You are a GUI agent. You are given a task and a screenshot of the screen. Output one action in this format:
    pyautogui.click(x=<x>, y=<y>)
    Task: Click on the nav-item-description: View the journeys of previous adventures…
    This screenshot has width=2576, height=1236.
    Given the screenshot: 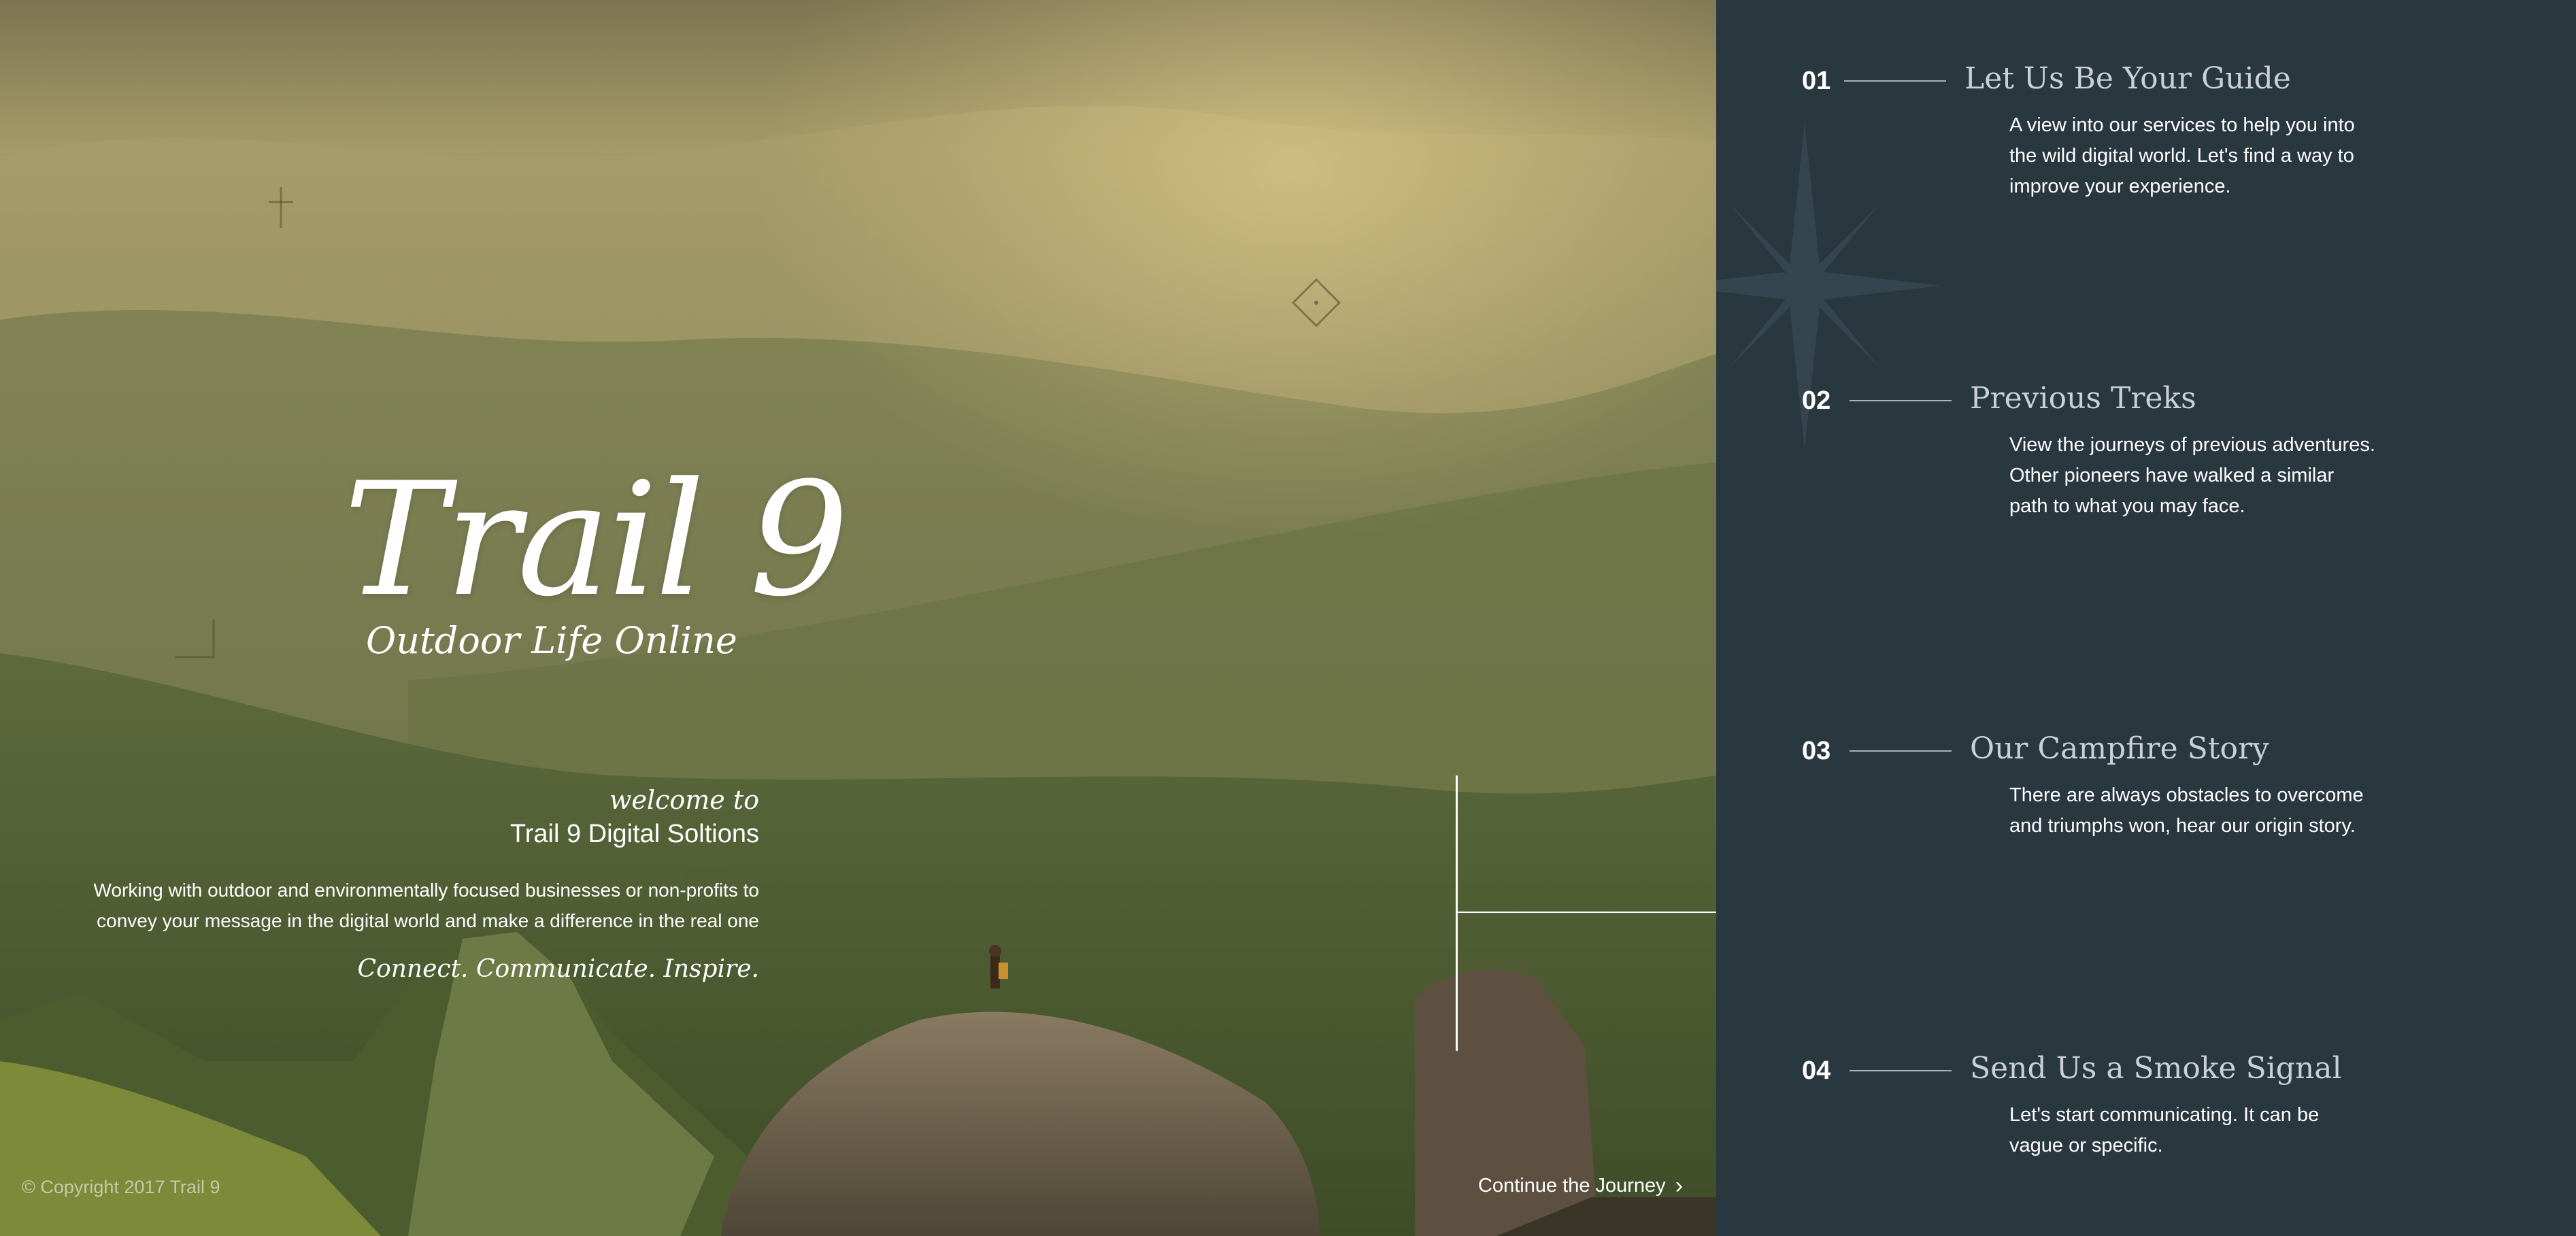 What is the action you would take?
    pyautogui.click(x=2192, y=476)
    